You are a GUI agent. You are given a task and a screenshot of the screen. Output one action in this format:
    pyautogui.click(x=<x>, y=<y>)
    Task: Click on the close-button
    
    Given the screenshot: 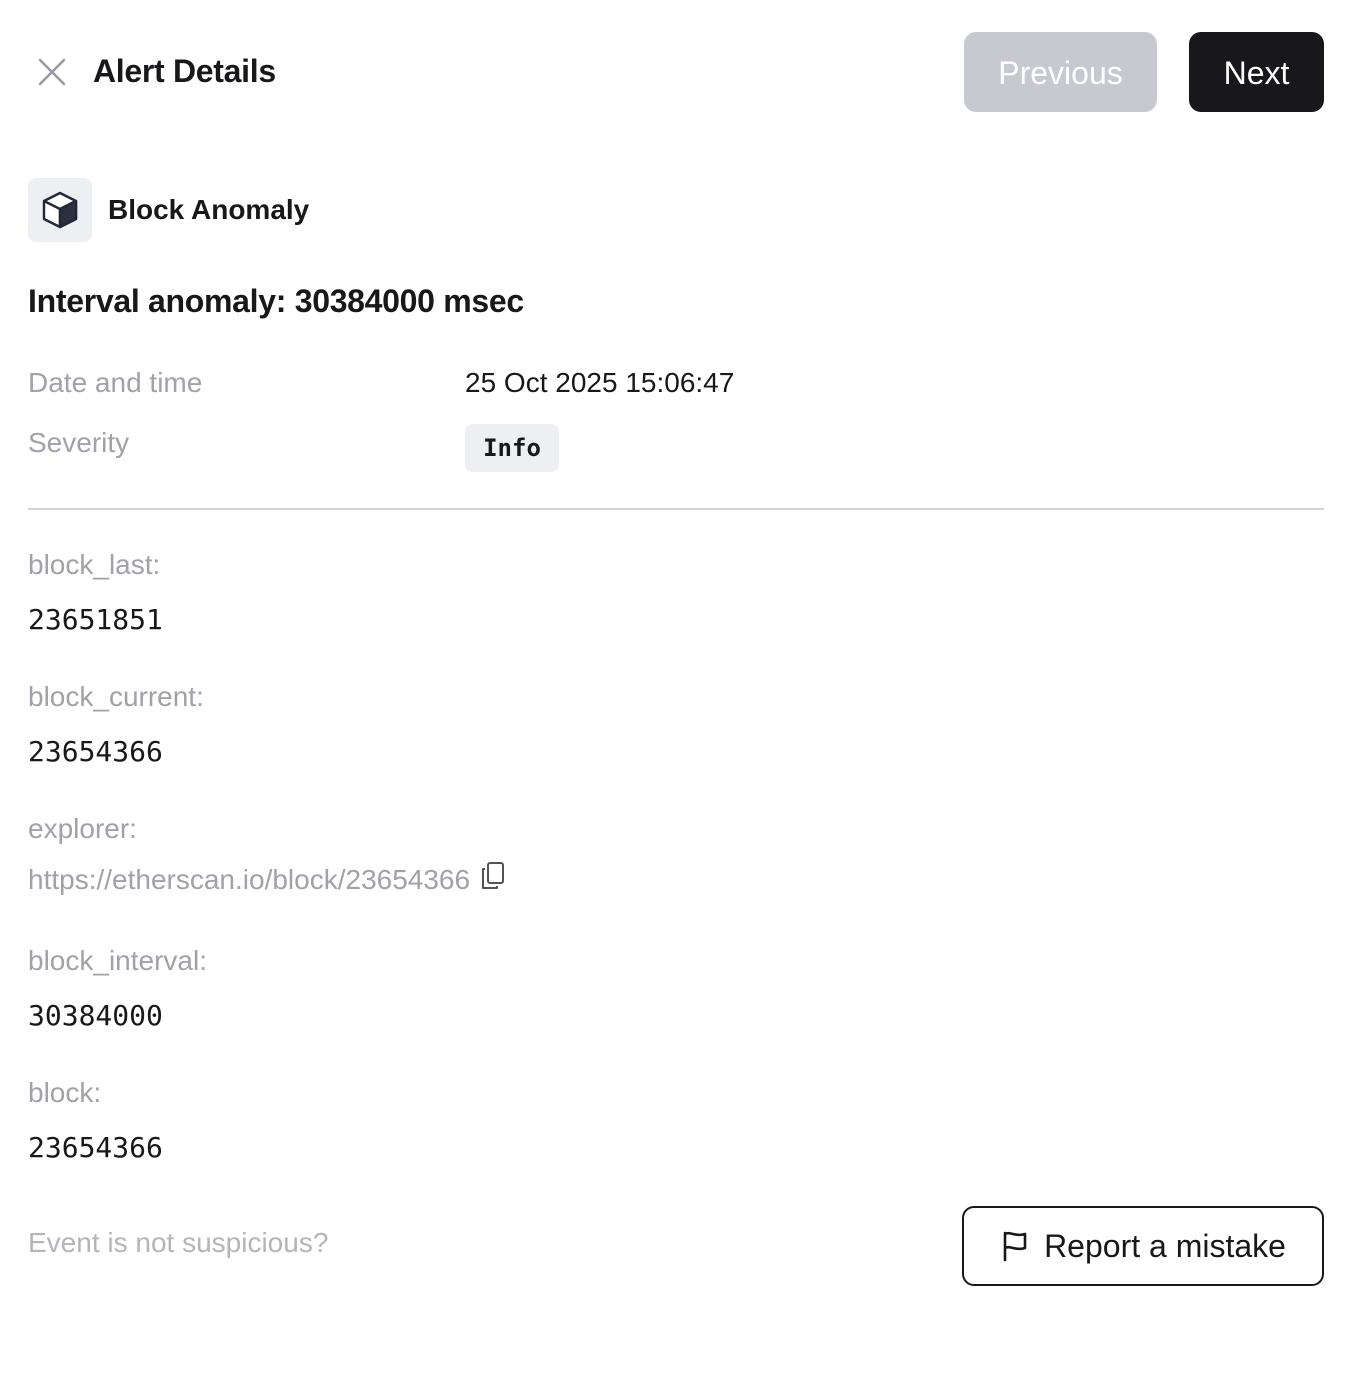 What is the action you would take?
    pyautogui.click(x=52, y=72)
    